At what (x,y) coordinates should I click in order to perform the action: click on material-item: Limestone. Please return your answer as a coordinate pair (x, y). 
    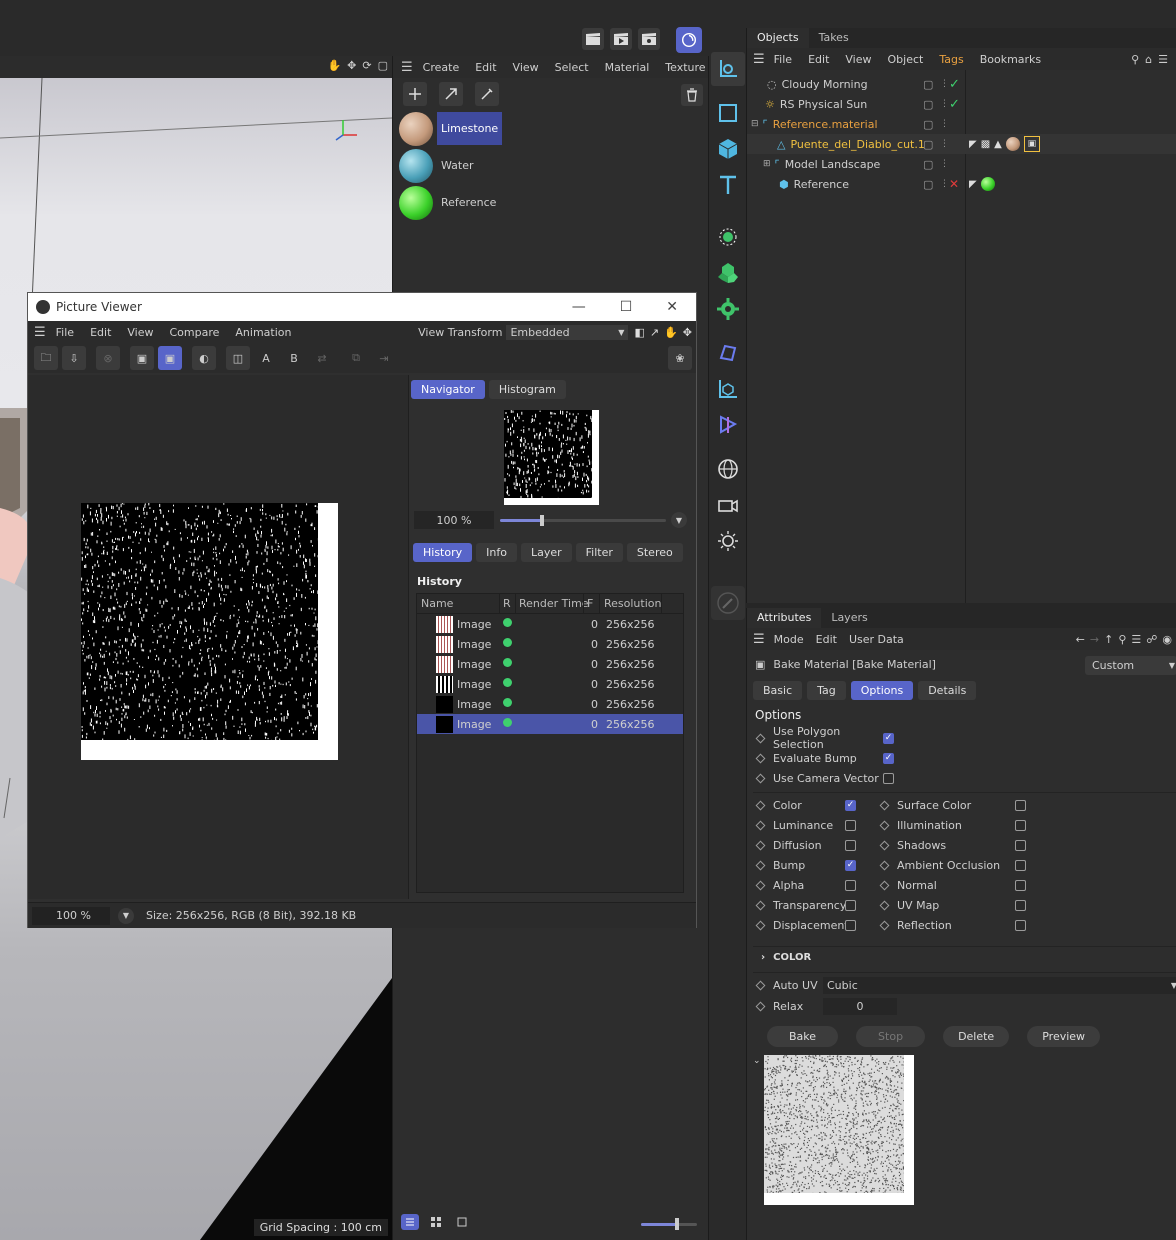
    Looking at the image, I should click on (449, 128).